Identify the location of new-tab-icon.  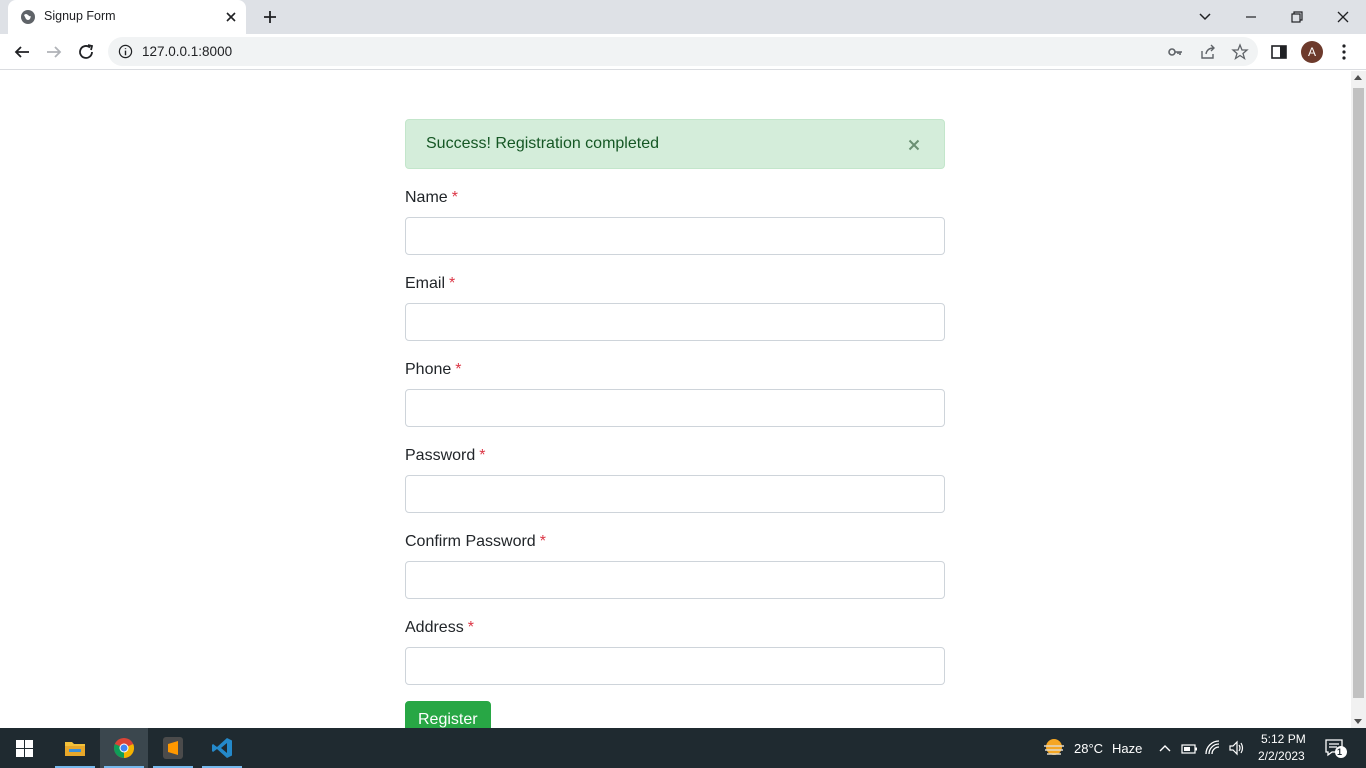
(270, 17).